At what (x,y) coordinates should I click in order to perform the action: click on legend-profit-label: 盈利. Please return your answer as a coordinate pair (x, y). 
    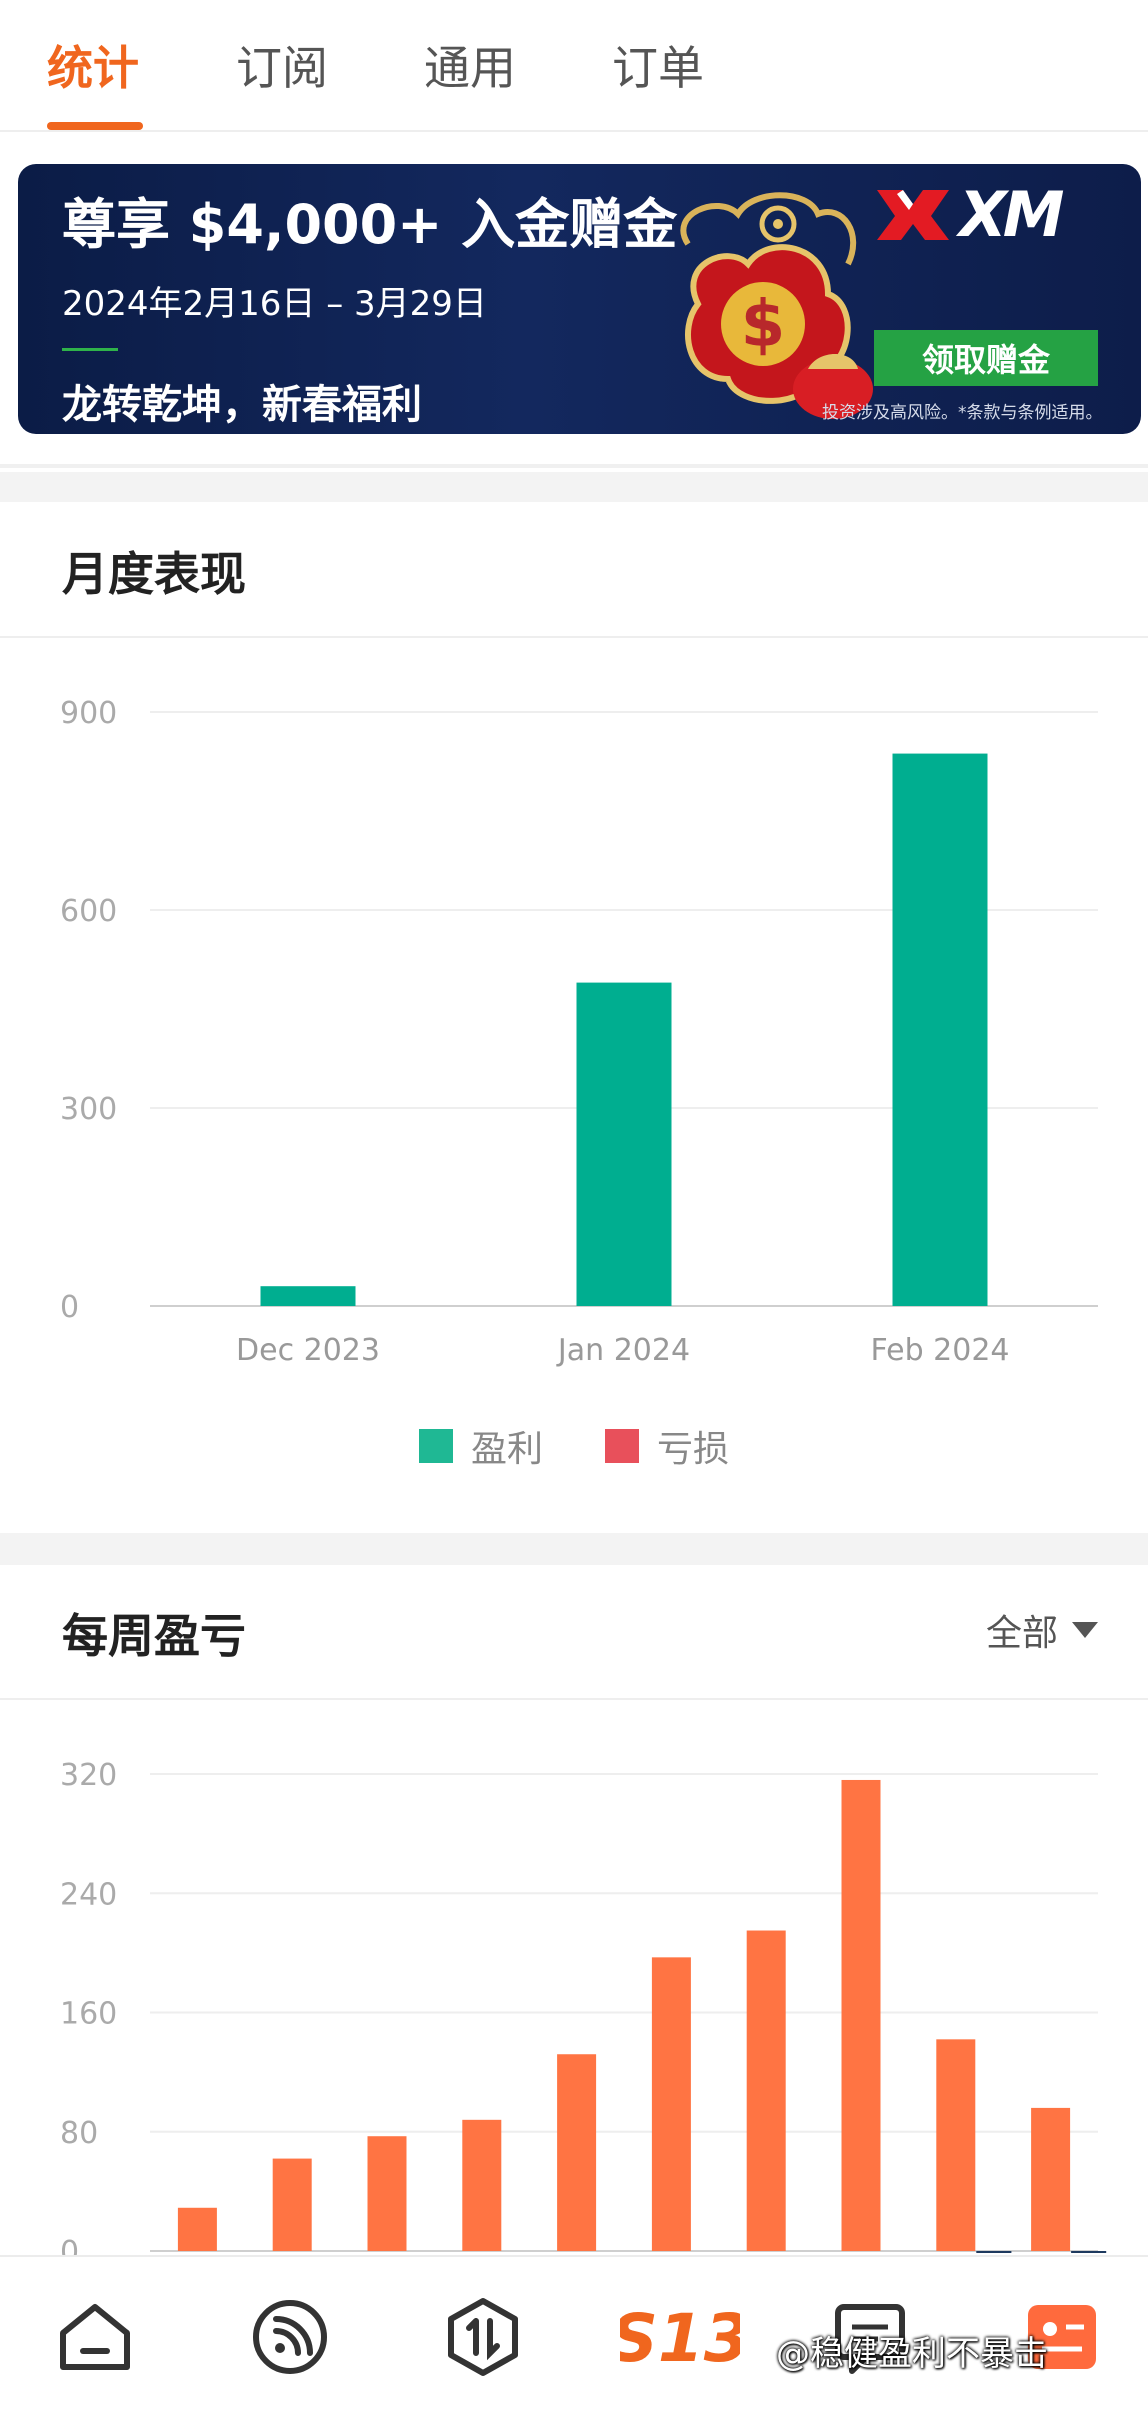
    Looking at the image, I should click on (506, 1449).